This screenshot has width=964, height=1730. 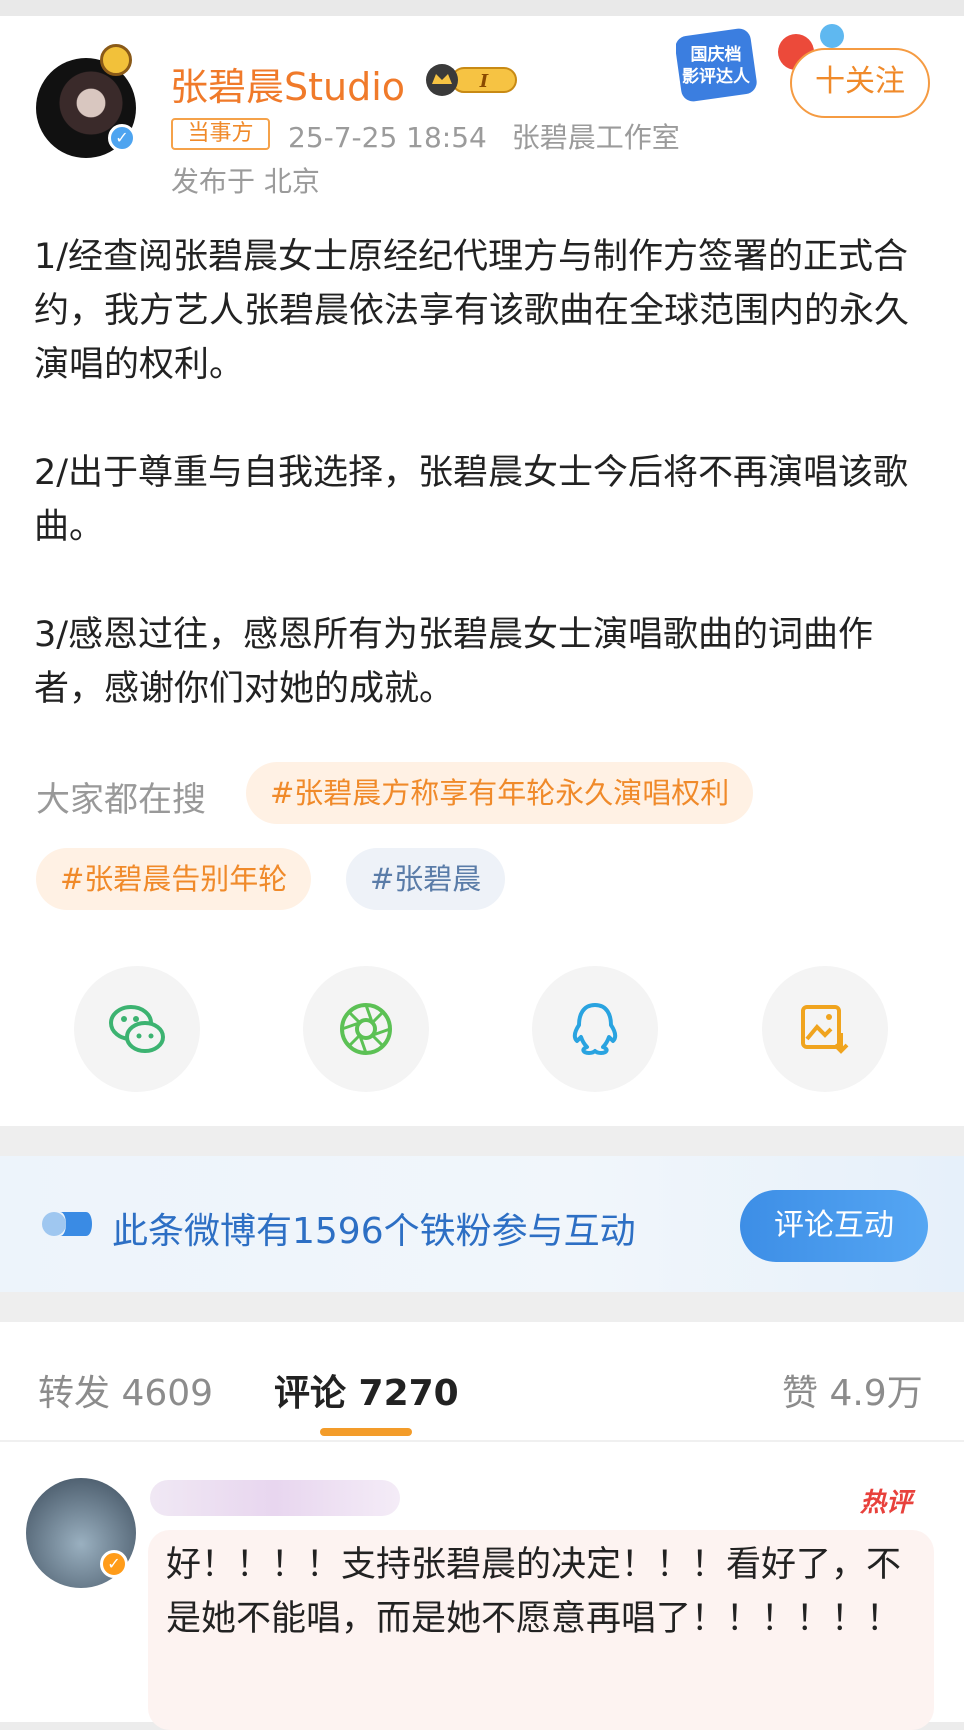 What do you see at coordinates (500, 793) in the screenshot?
I see `trending-chip-1: #张碧晨方称享有年轮永久演唱权利` at bounding box center [500, 793].